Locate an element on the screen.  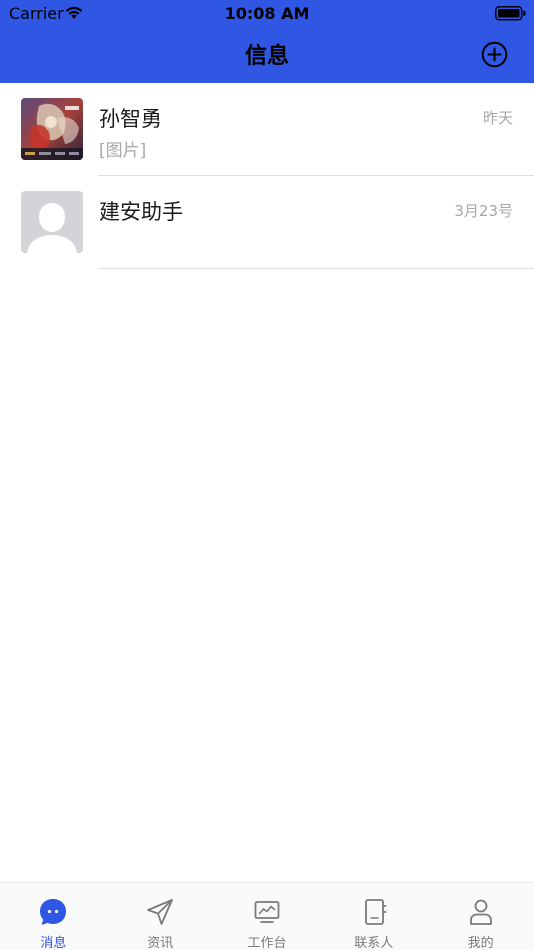
tab-bar: 消息 资讯 工作台 联系人 我的 is located at coordinates (267, 916).